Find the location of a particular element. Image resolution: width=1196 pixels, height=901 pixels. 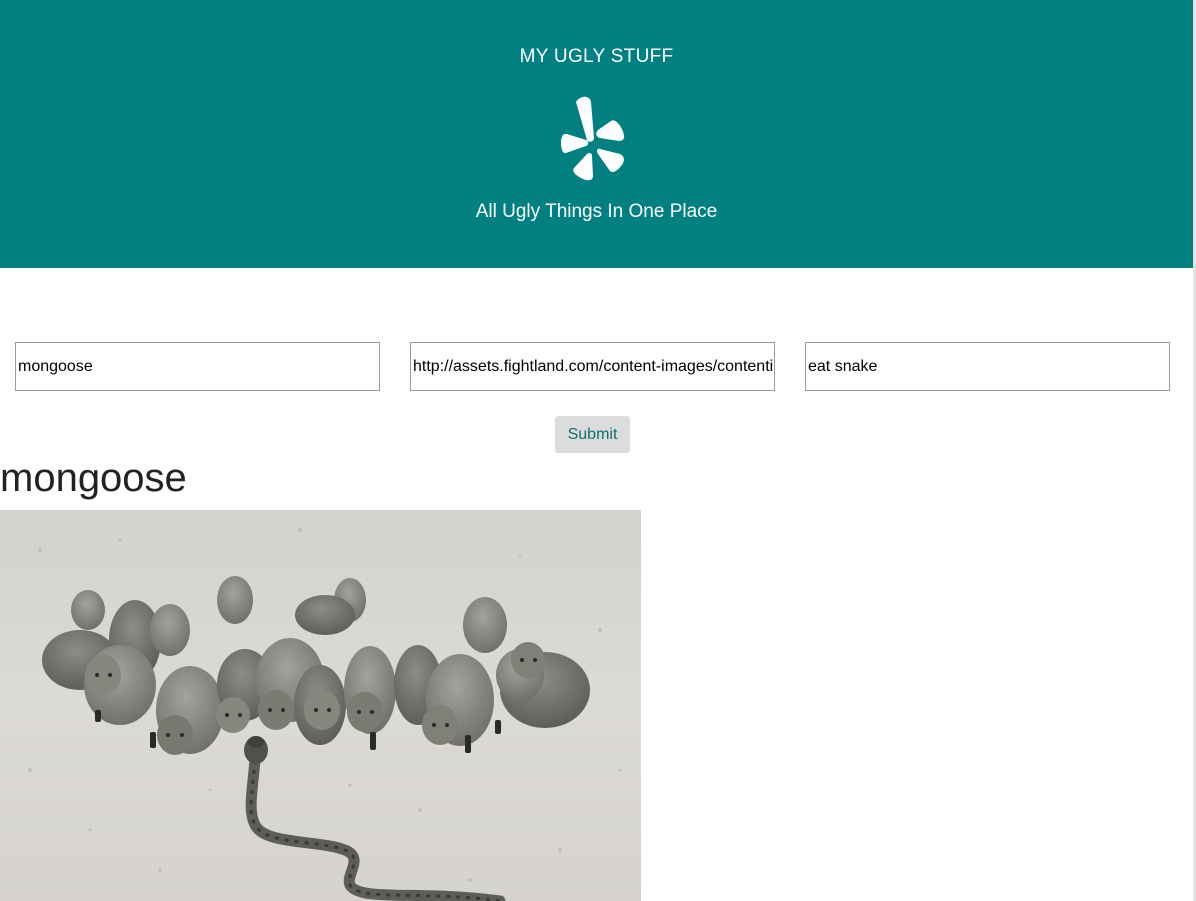

description-input is located at coordinates (987, 366).